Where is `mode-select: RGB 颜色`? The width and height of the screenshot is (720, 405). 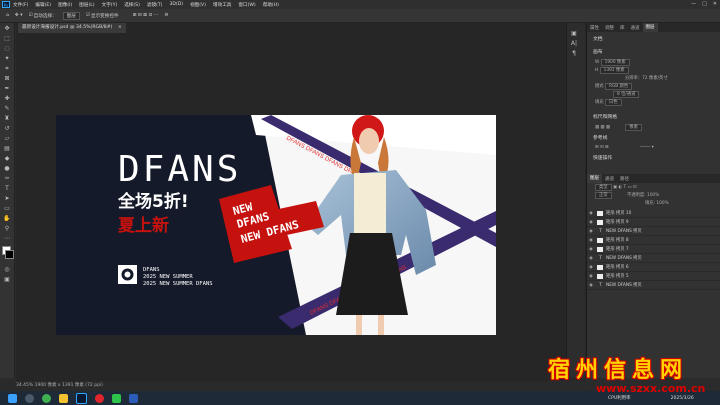 mode-select: RGB 颜色 is located at coordinates (618, 86).